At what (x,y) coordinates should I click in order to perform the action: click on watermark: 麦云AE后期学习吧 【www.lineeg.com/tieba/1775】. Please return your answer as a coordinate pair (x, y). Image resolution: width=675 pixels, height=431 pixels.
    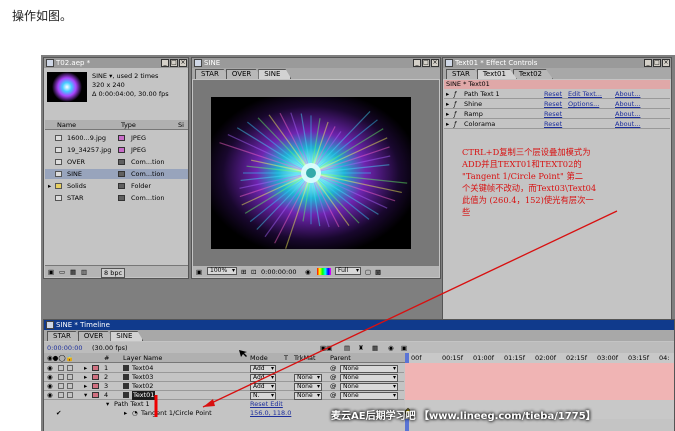
    Looking at the image, I should click on (463, 416).